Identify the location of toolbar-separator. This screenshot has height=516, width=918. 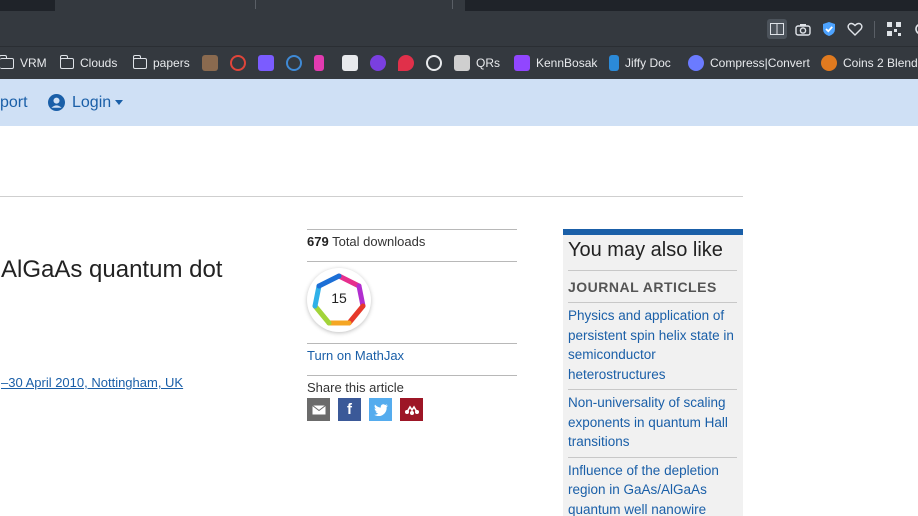
(874, 29).